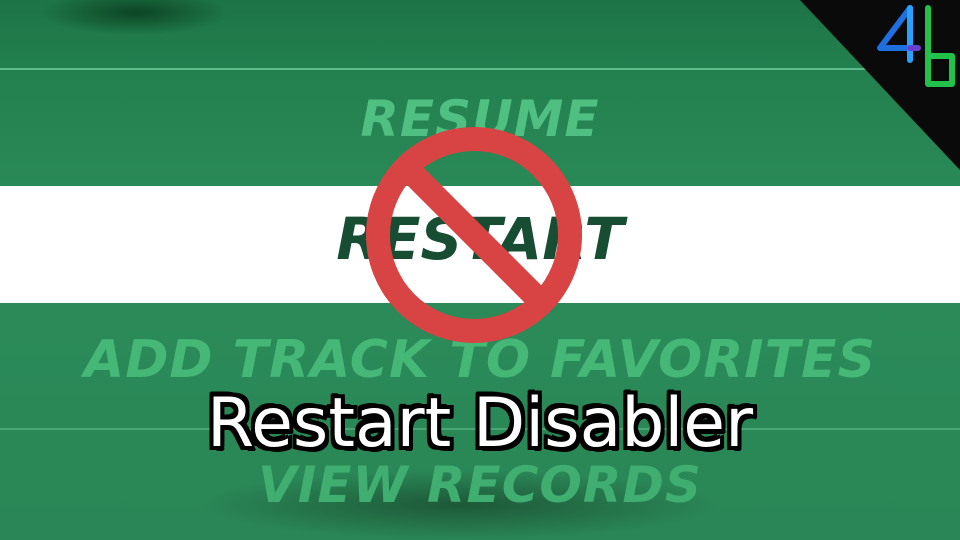  Describe the element at coordinates (480, 485) in the screenshot. I see `menu-item-view-records: VIEW RECORDS` at that location.